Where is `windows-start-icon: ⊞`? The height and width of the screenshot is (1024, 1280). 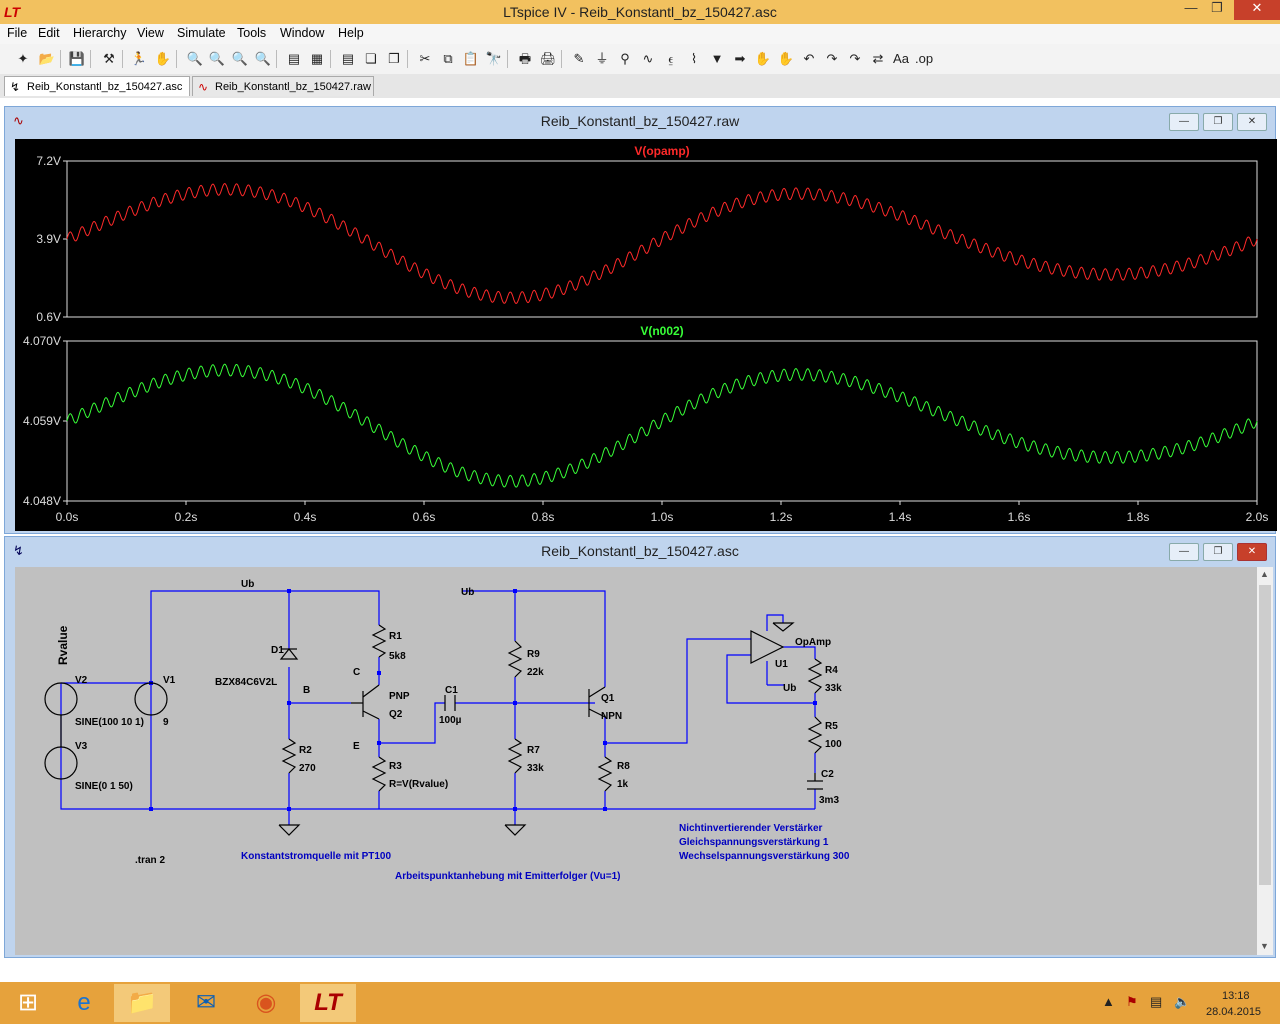 windows-start-icon: ⊞ is located at coordinates (28, 1003).